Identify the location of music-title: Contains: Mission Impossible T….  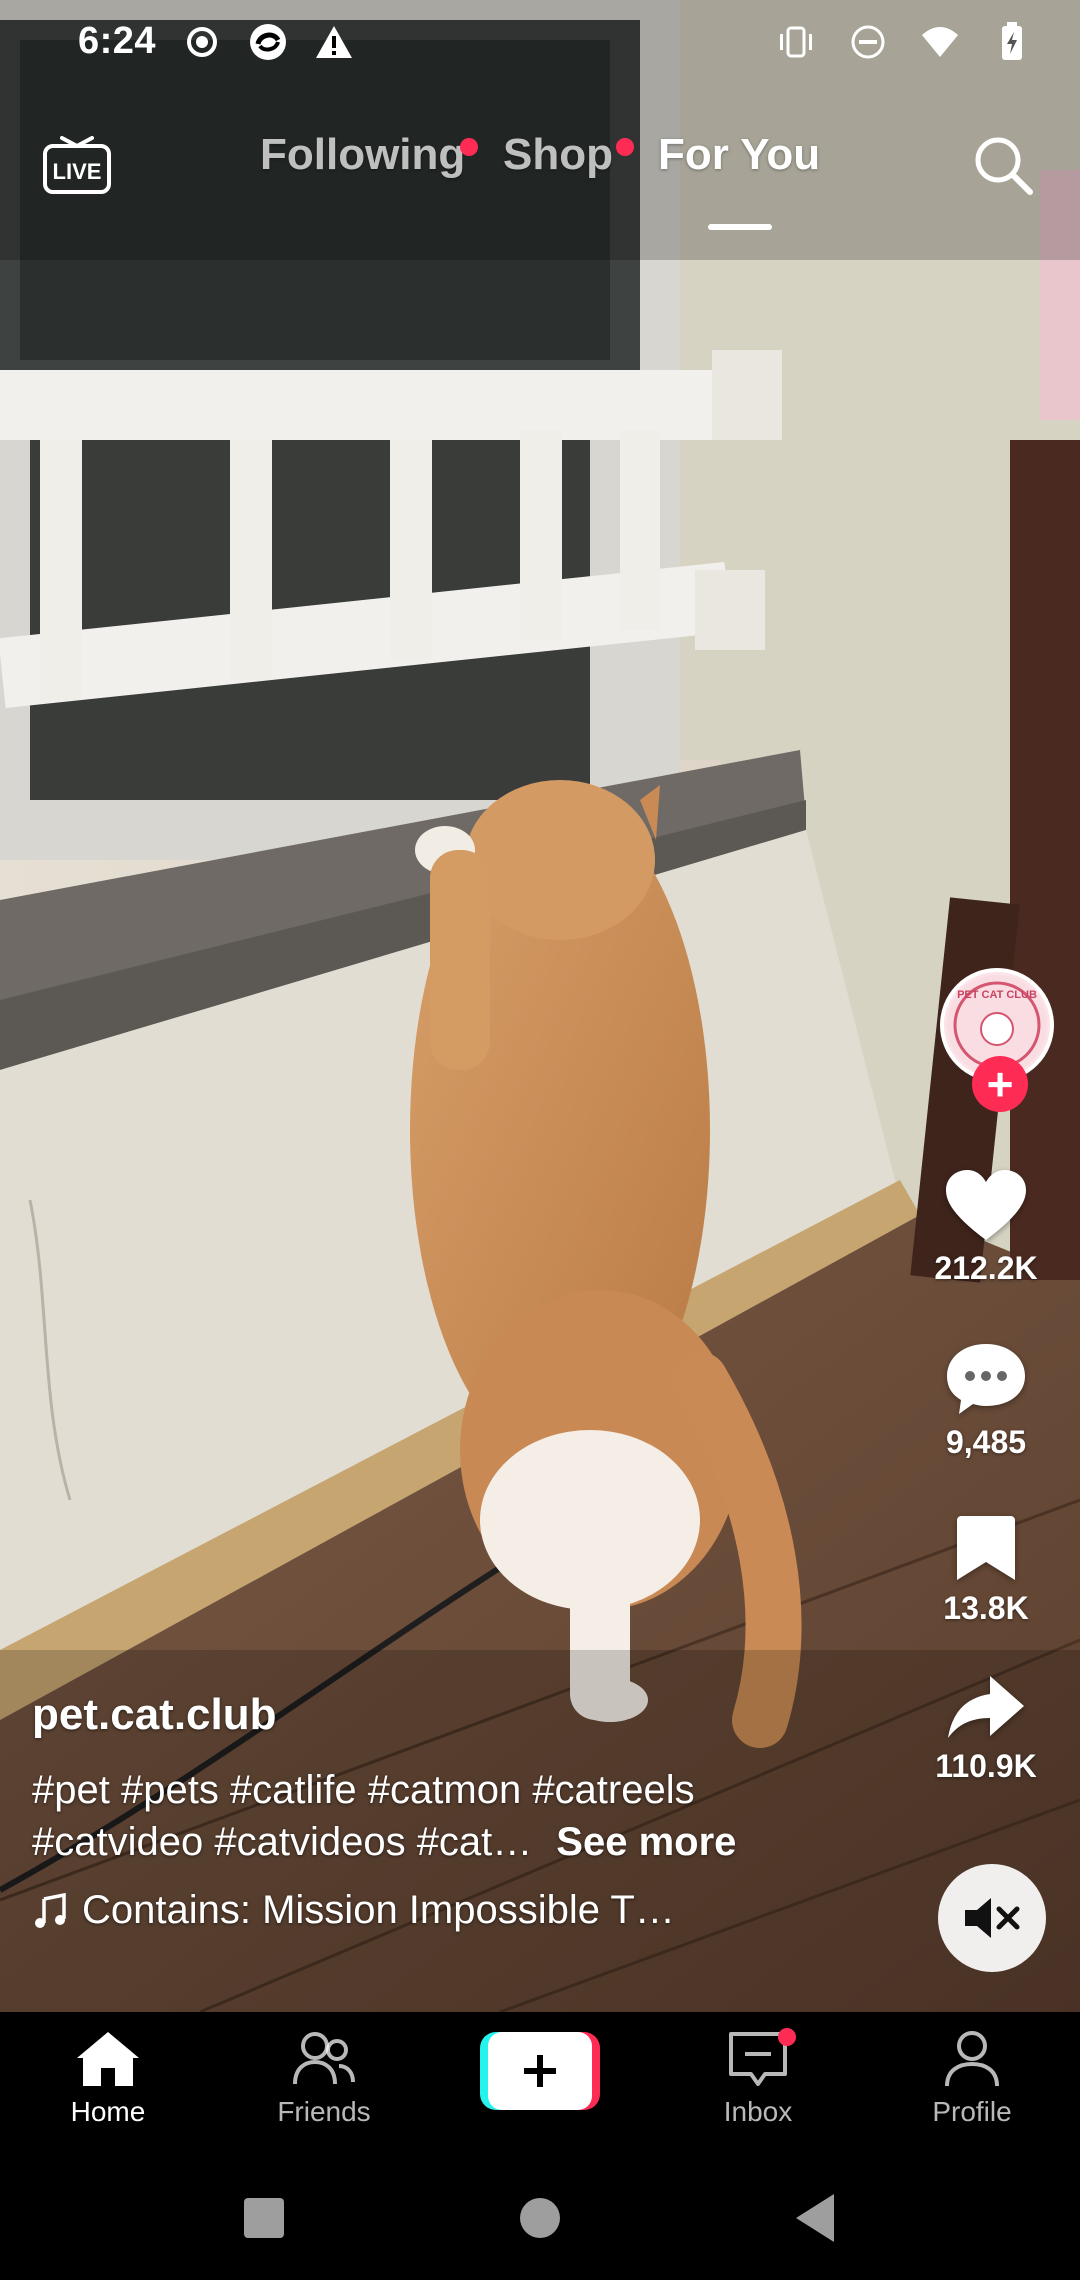
(378, 1910).